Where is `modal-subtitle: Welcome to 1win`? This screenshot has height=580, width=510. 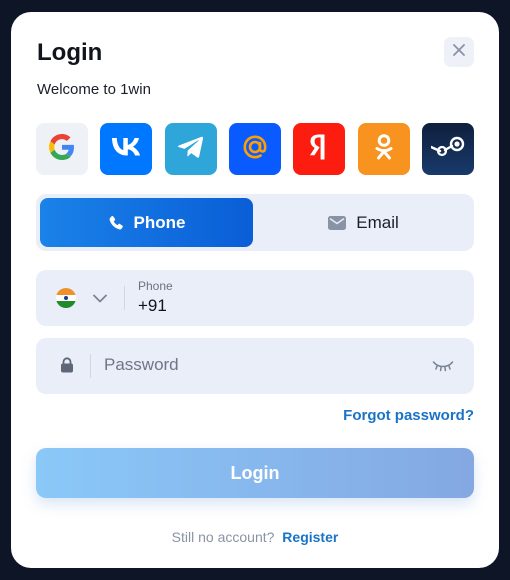
modal-subtitle: Welcome to 1win is located at coordinates (94, 89).